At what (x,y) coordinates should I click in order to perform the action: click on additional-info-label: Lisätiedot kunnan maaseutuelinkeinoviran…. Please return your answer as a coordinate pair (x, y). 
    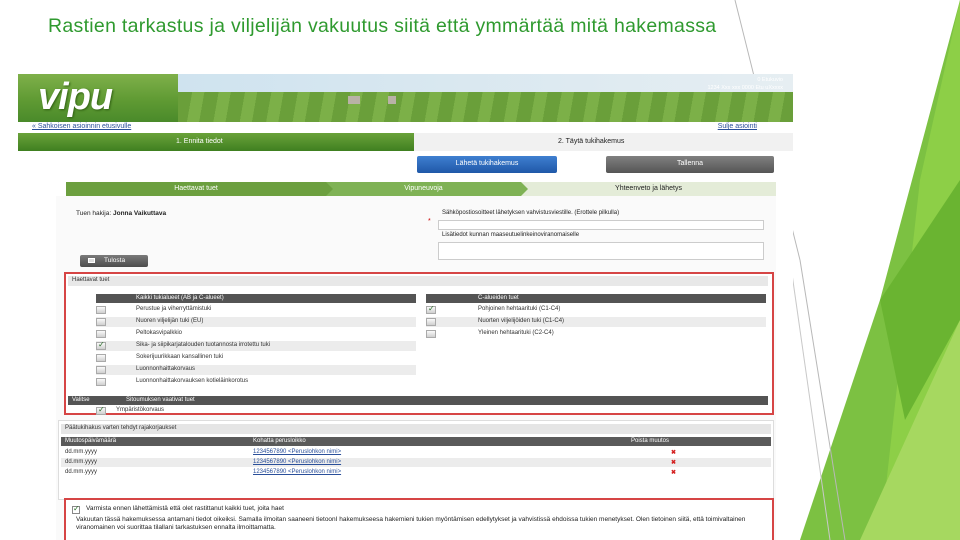
    Looking at the image, I should click on (511, 235).